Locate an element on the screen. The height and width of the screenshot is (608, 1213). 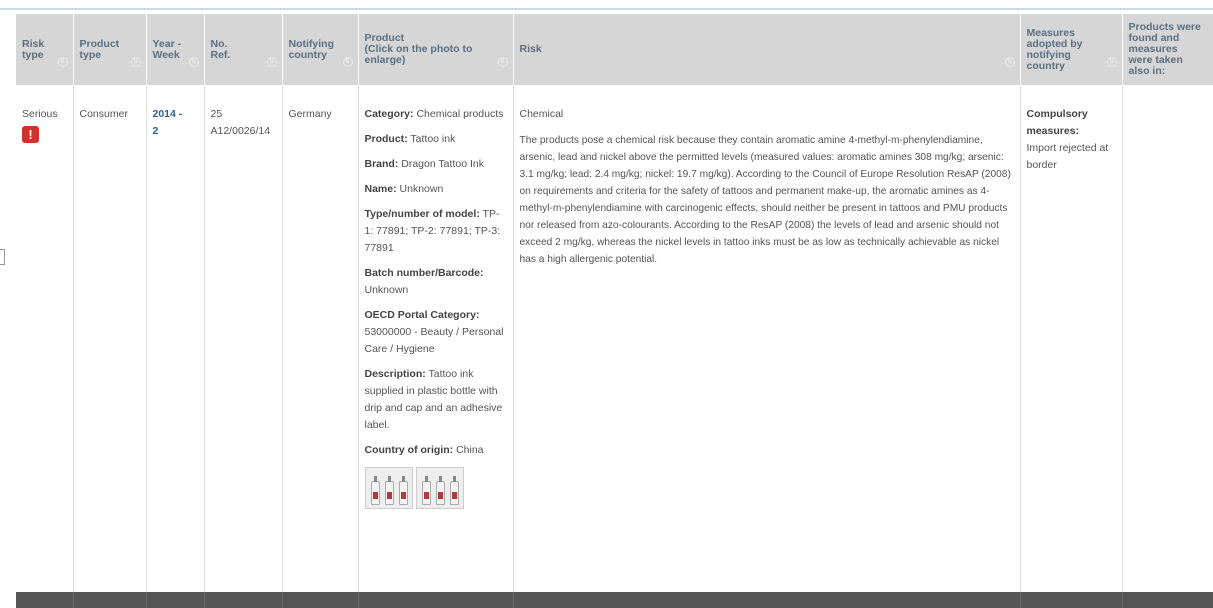
col-product: Product (Click on the photo to enlarge) ⇅ is located at coordinates (436, 49).